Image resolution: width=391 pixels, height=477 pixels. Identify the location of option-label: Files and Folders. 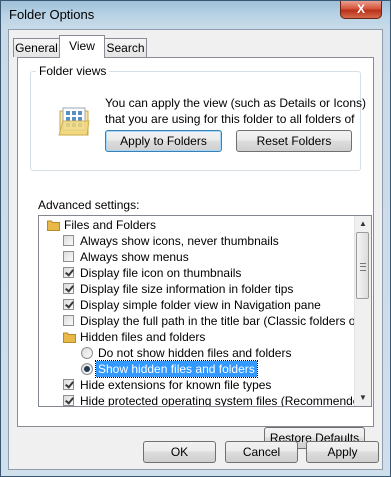
(110, 225).